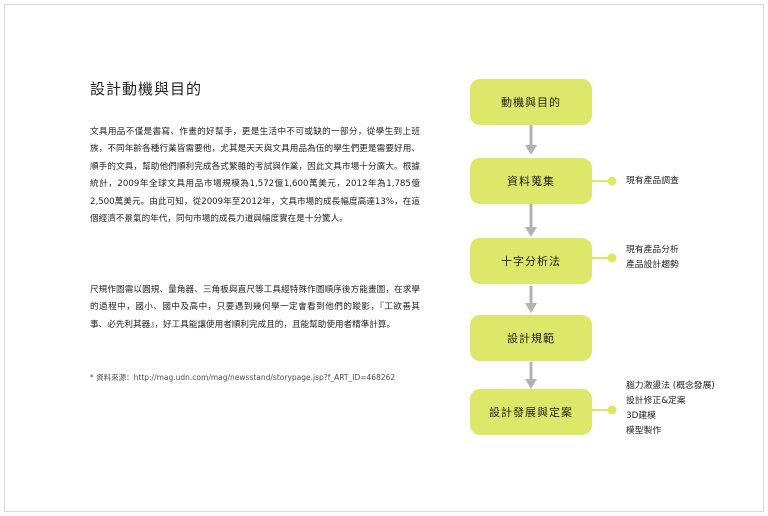  What do you see at coordinates (531, 150) in the screenshot?
I see `arrow-1-head` at bounding box center [531, 150].